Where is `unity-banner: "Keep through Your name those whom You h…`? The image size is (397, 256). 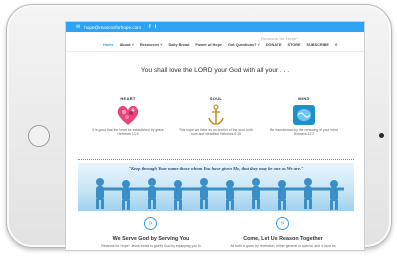
unity-banner: "Keep through Your name those whom You h… is located at coordinates (216, 187).